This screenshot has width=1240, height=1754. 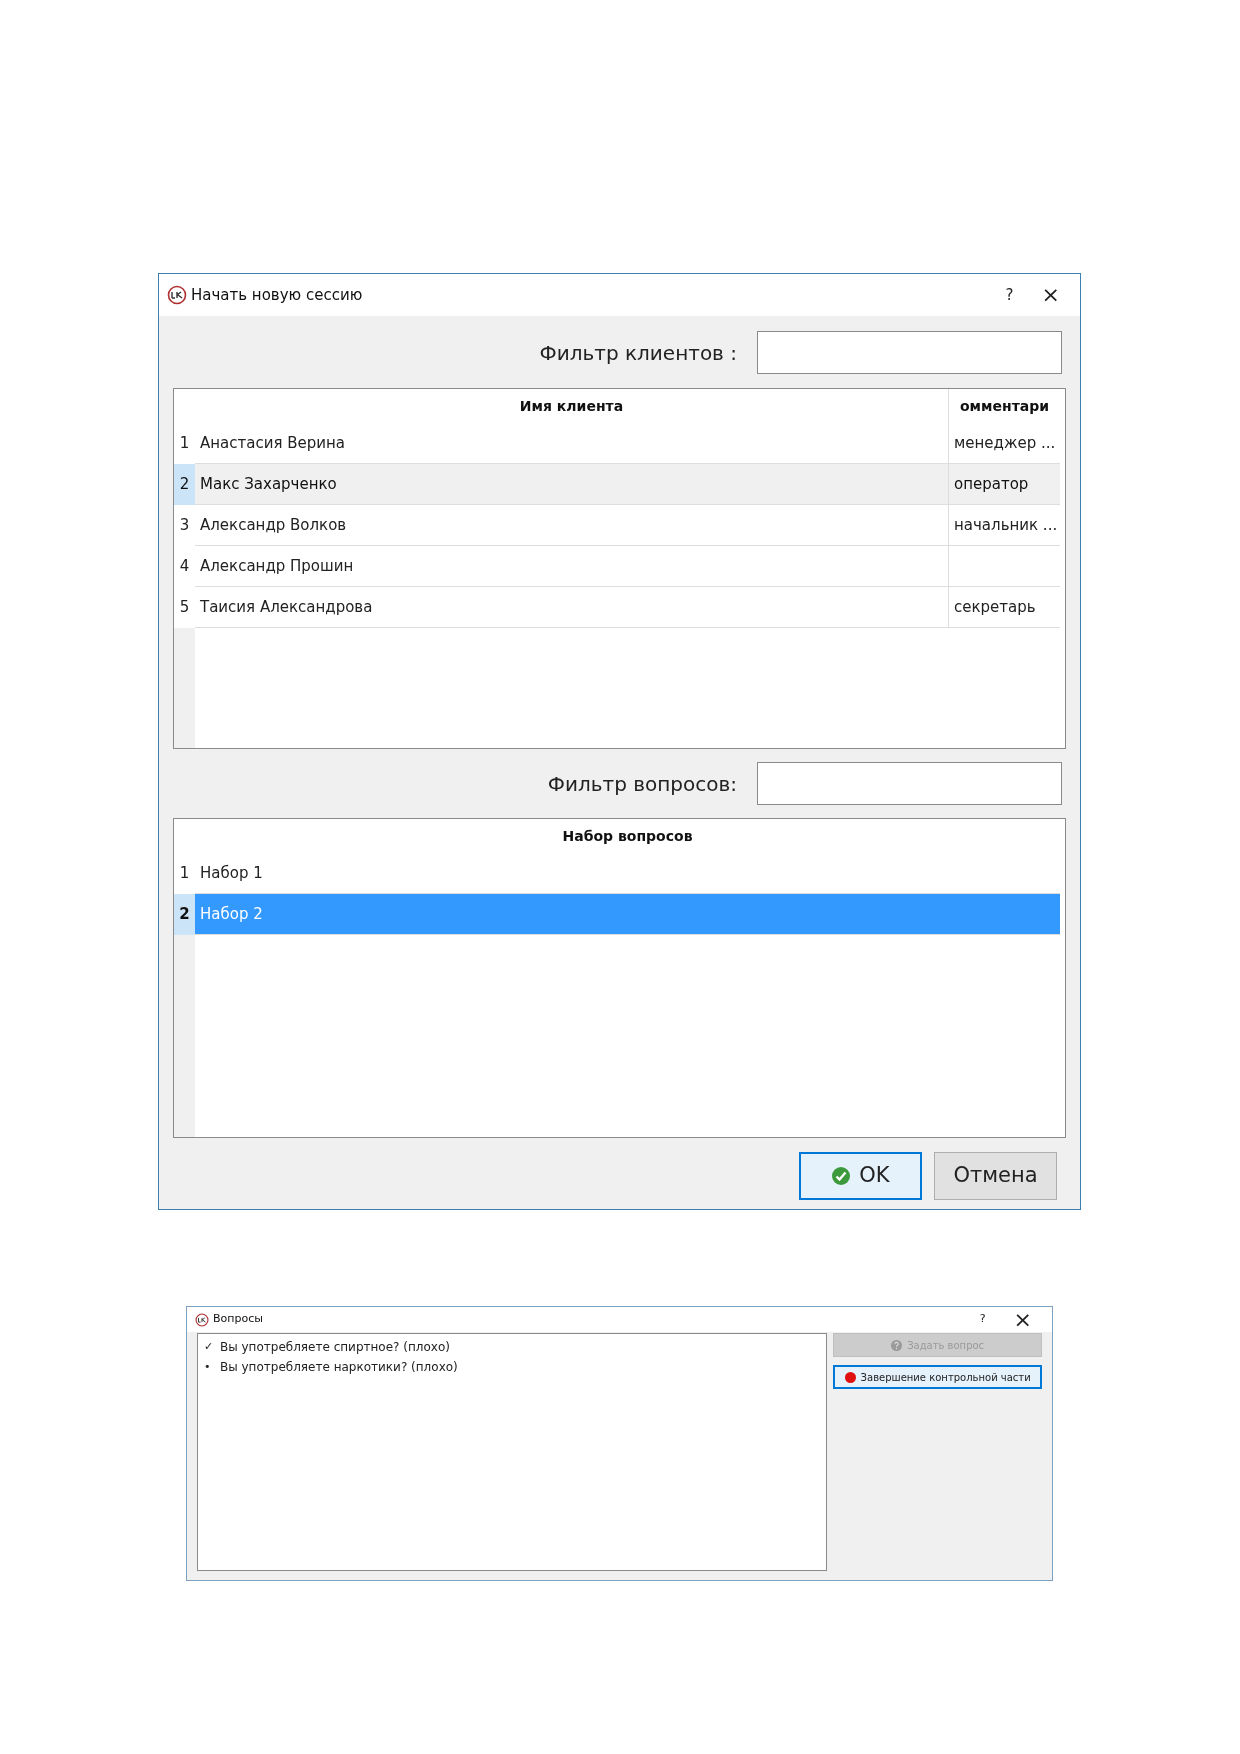 What do you see at coordinates (850, 1377) in the screenshot?
I see `dot-icon` at bounding box center [850, 1377].